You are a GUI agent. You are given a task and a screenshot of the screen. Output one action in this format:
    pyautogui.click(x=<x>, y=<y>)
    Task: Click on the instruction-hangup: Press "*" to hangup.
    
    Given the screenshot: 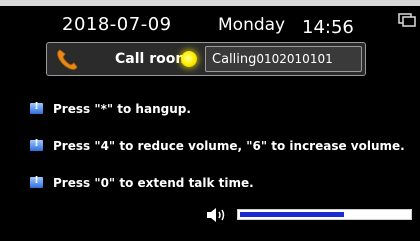 What is the action you would take?
    pyautogui.click(x=110, y=108)
    